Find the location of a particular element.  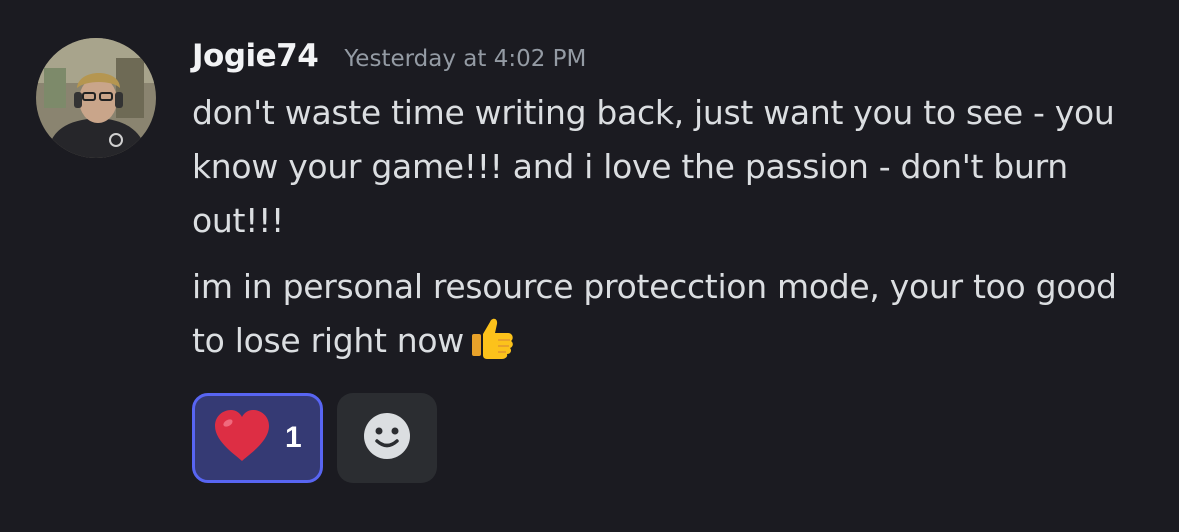

add-reaction-button is located at coordinates (387, 438).